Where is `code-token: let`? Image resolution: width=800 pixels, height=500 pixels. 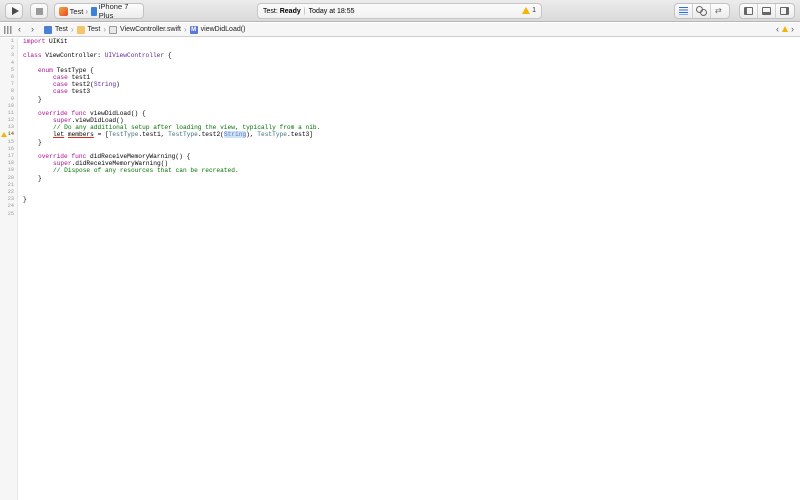 code-token: let is located at coordinates (59, 135).